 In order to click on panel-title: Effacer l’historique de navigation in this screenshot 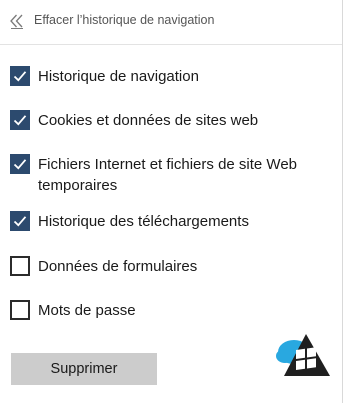, I will do `click(124, 20)`.